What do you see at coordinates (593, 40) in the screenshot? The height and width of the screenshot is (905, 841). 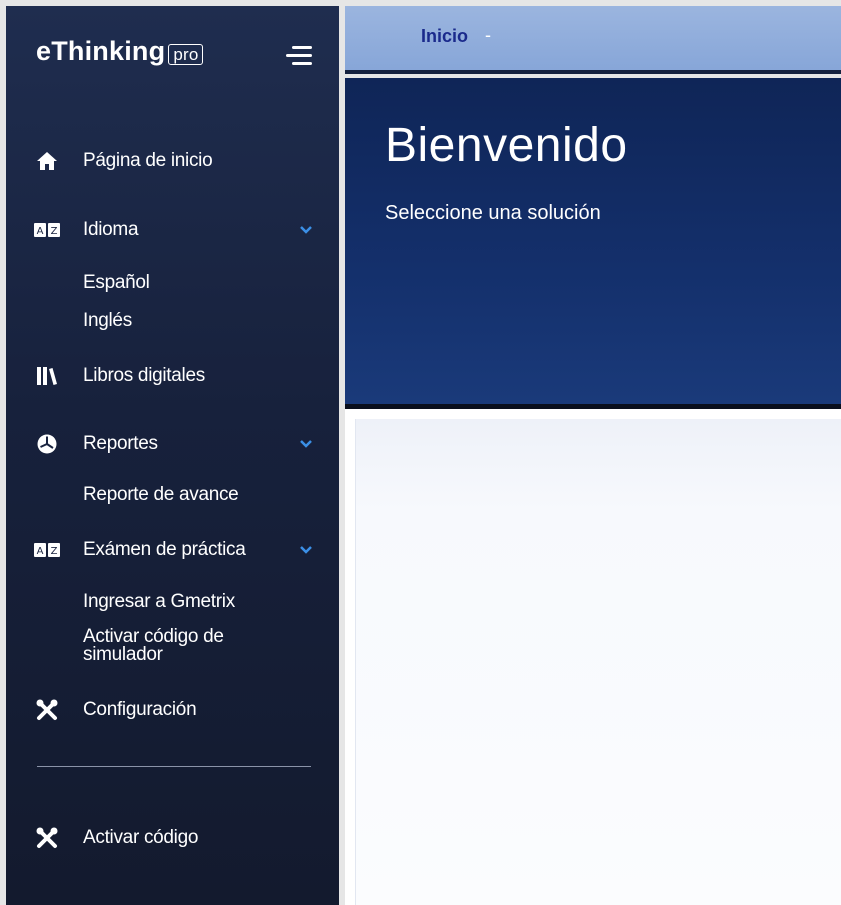 I see `breadcrumb: Inicio -` at bounding box center [593, 40].